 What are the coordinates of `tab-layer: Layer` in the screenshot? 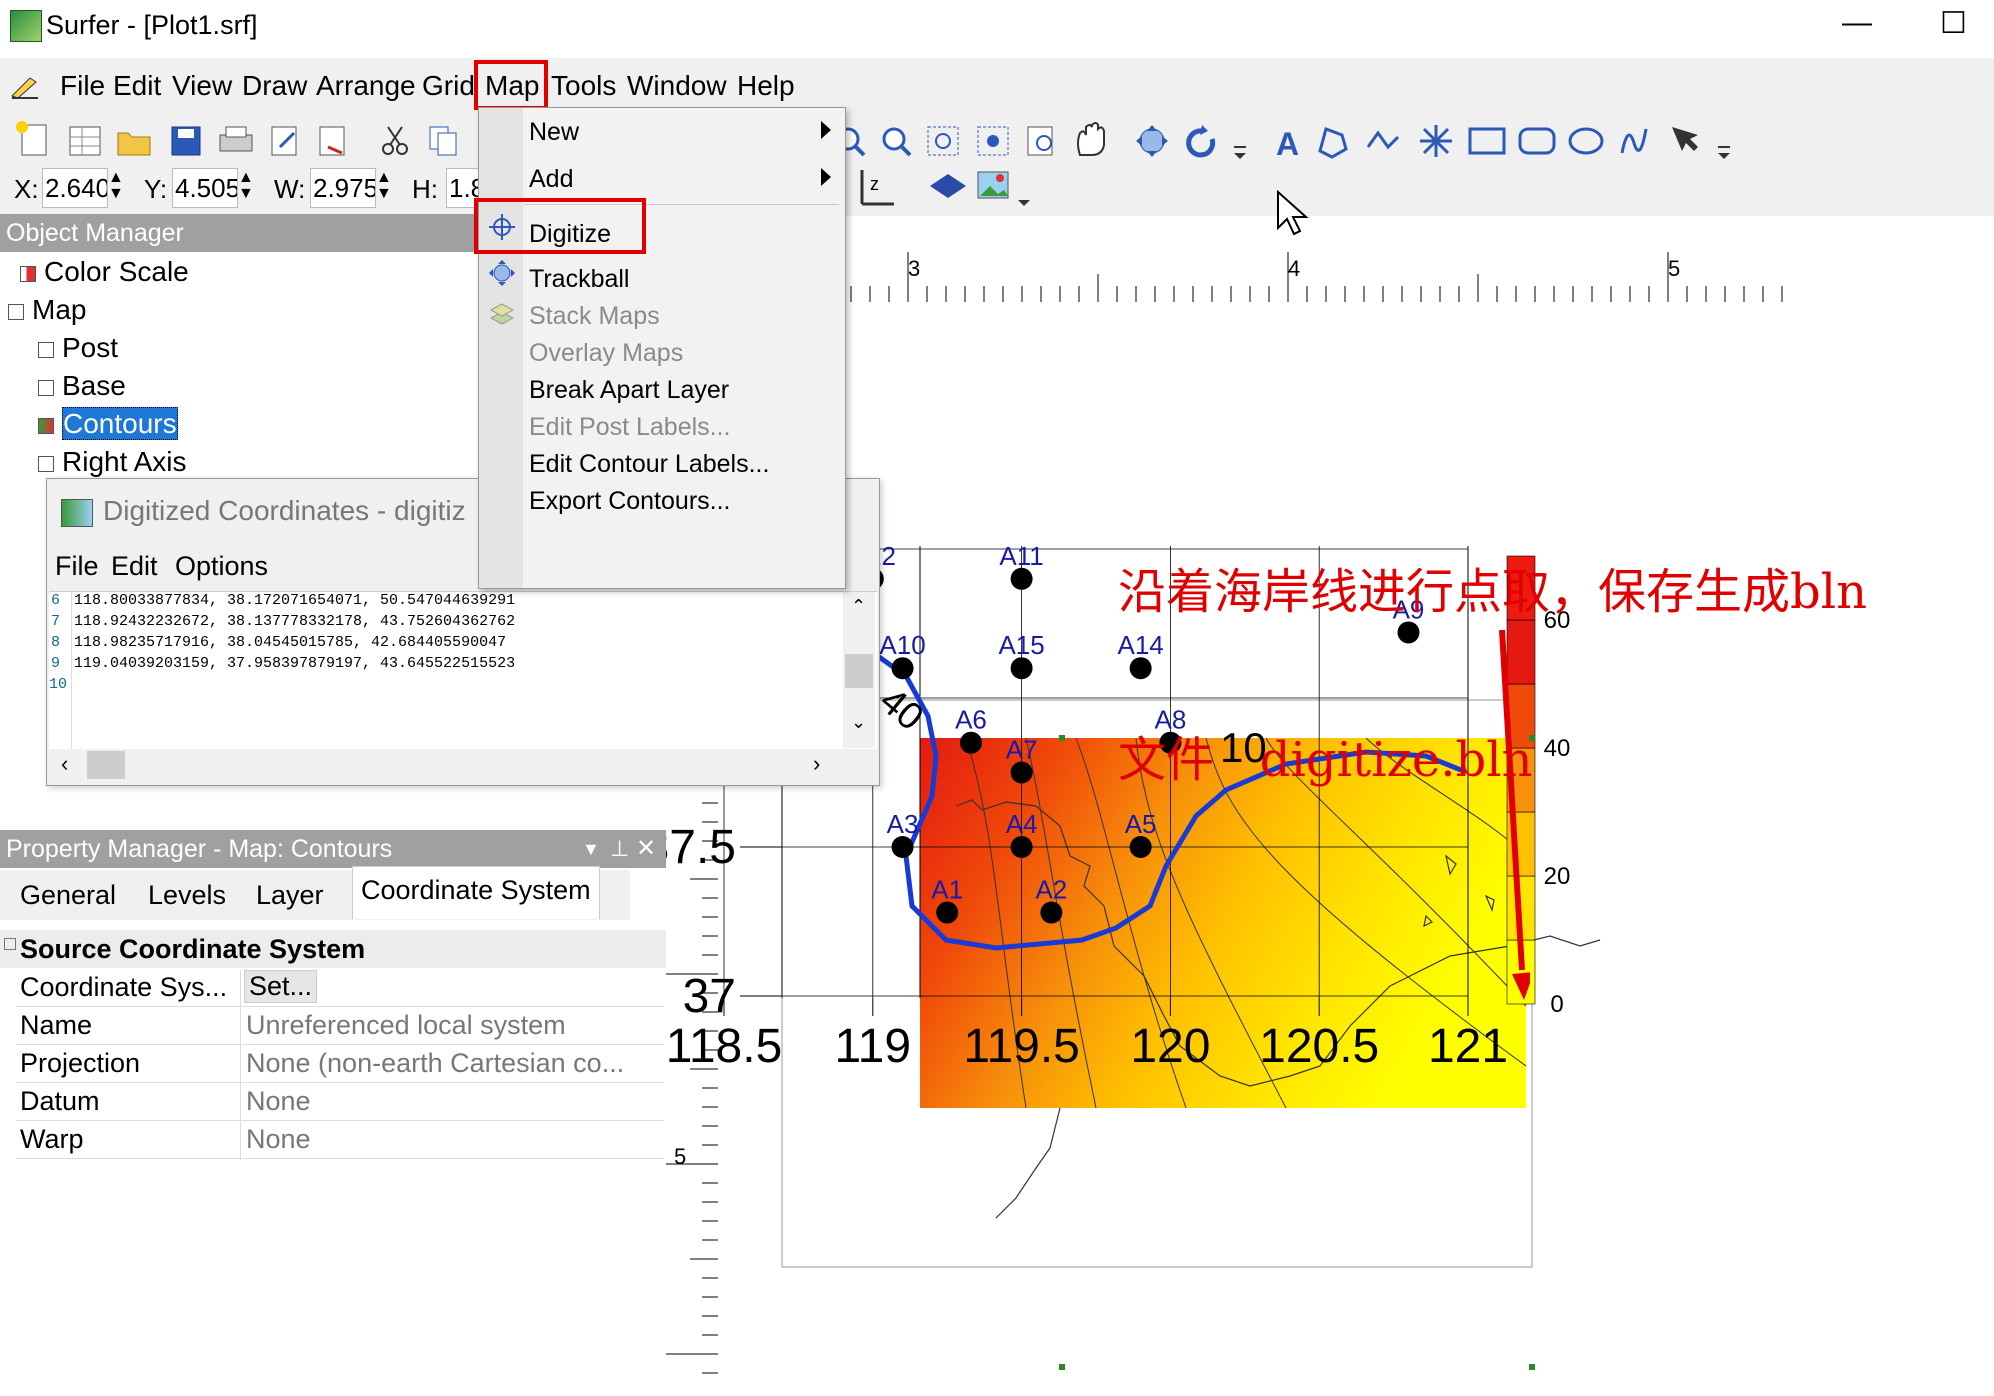 It's located at (290, 895).